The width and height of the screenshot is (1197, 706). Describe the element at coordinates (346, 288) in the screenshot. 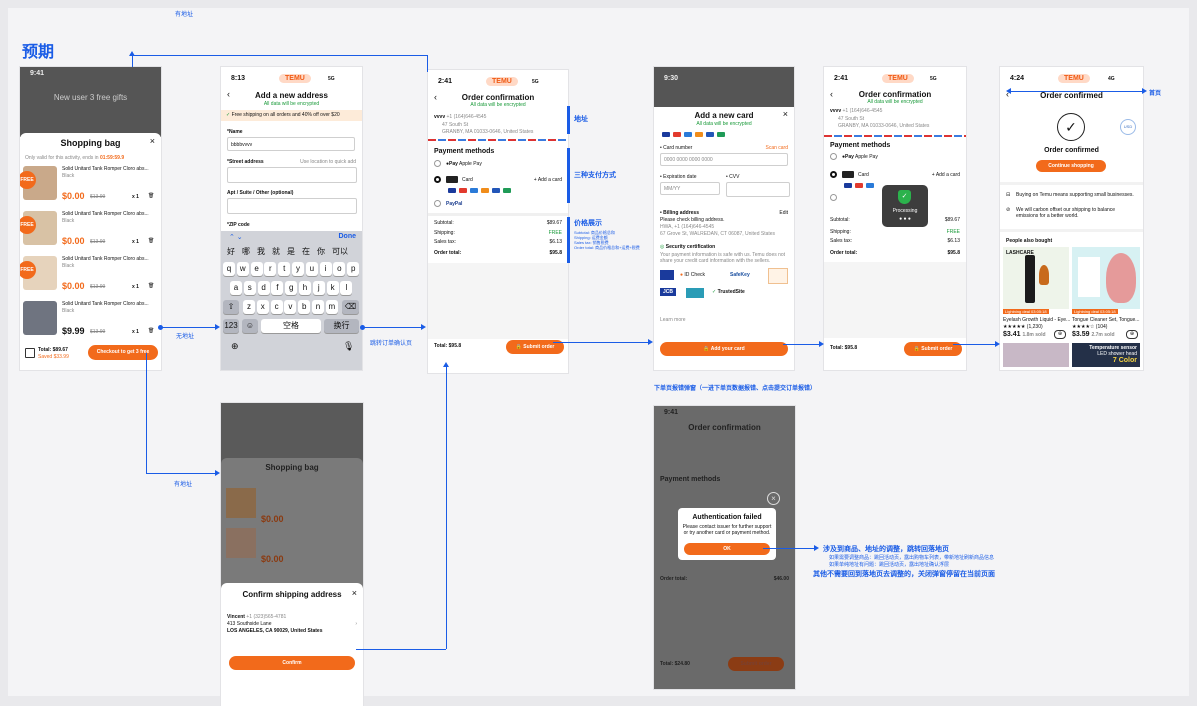

I see `key-l: l` at that location.